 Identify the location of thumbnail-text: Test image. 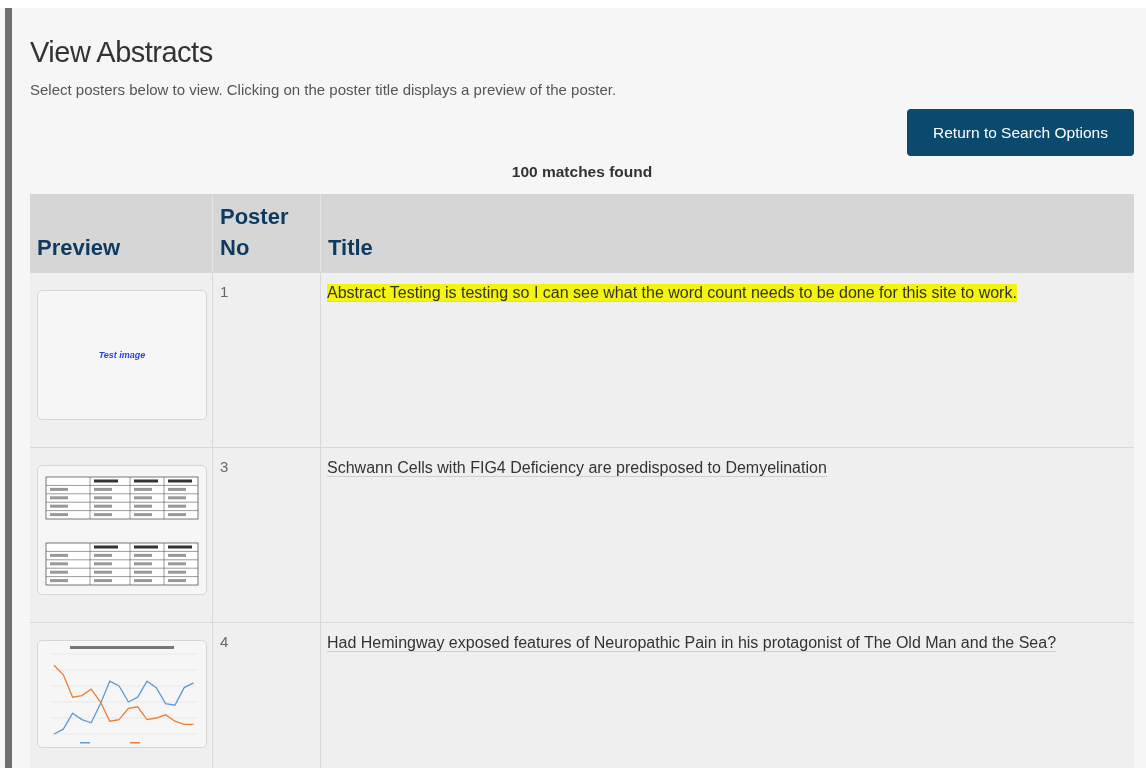
(122, 355).